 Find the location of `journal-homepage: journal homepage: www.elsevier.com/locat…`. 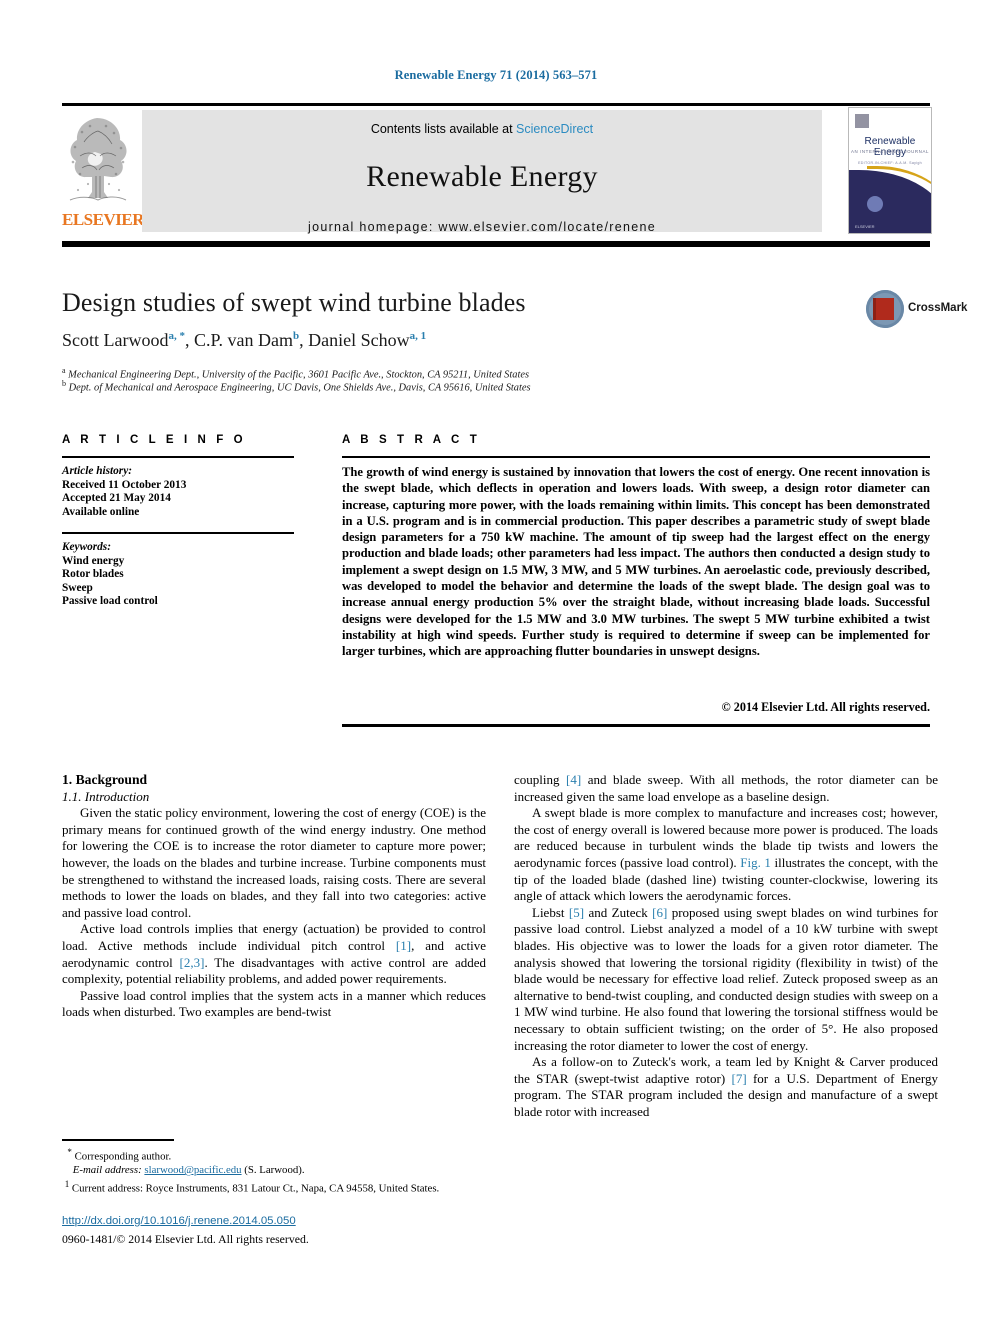

journal-homepage: journal homepage: www.elsevier.com/locat… is located at coordinates (482, 227).